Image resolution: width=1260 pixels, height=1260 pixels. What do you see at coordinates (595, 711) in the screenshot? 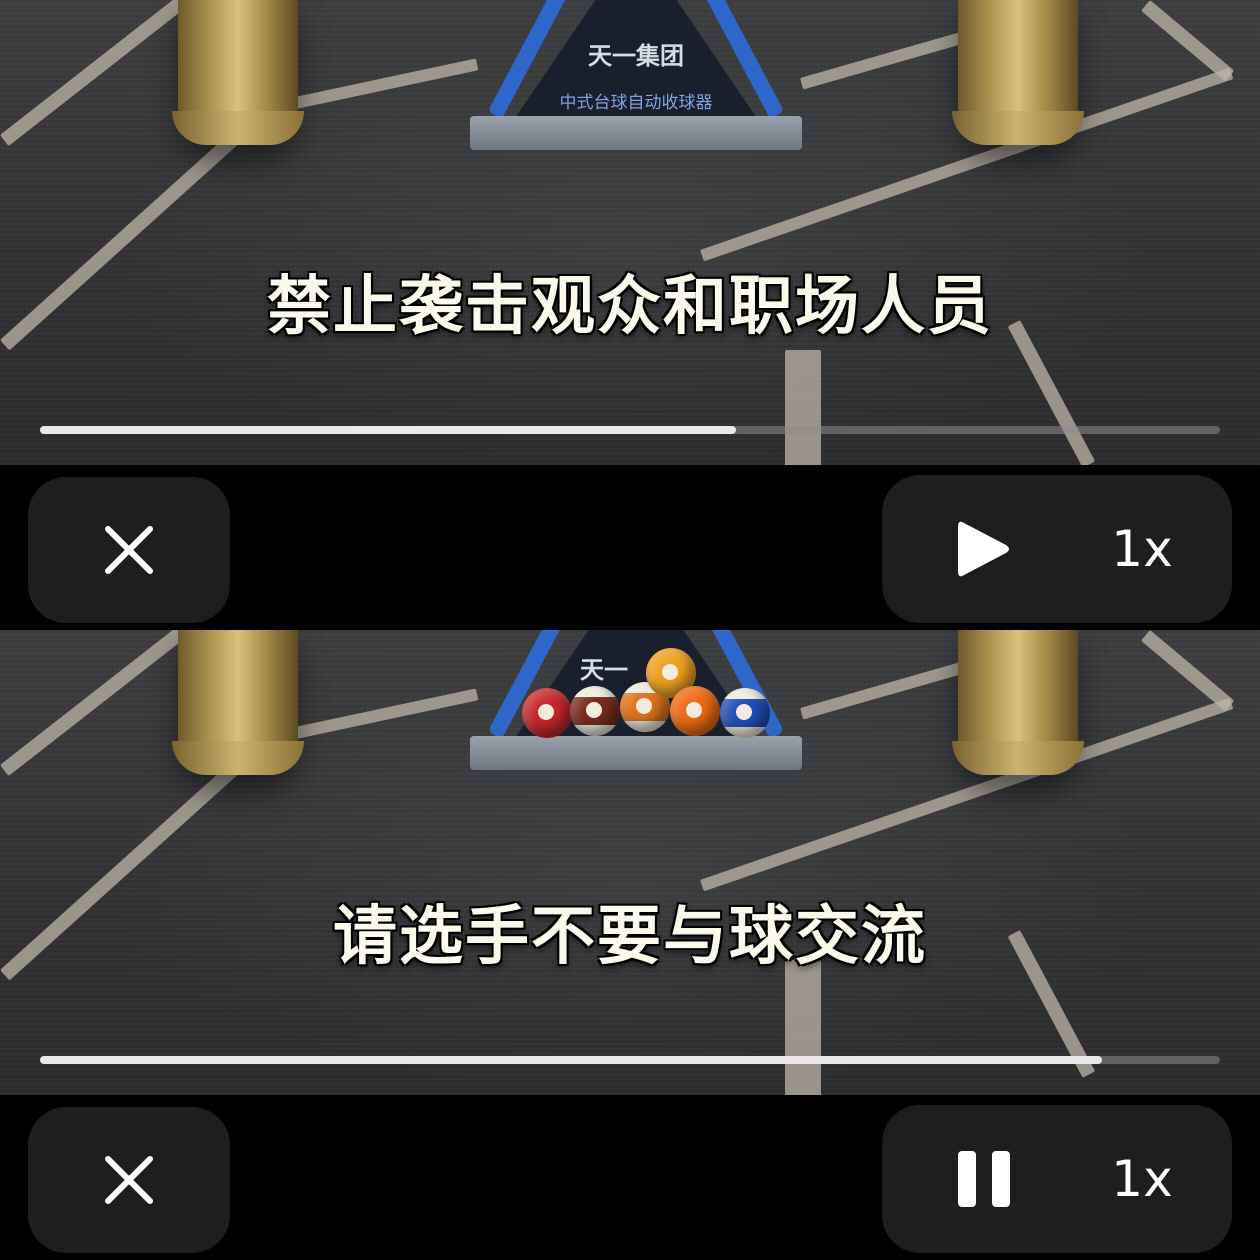
I see `billiard-ball-maroon` at bounding box center [595, 711].